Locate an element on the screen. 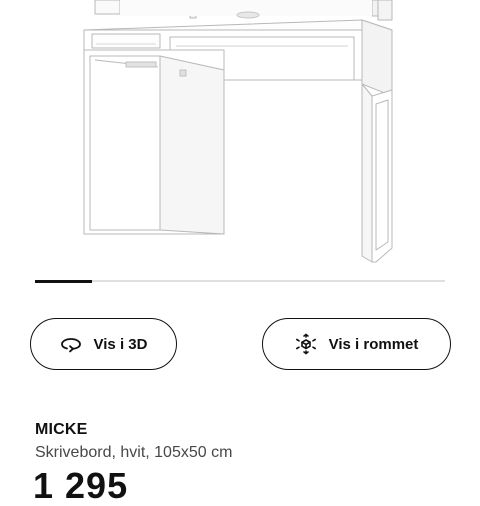 This screenshot has width=480, height=506. view-in-room-button: Vis i rommet is located at coordinates (356, 344).